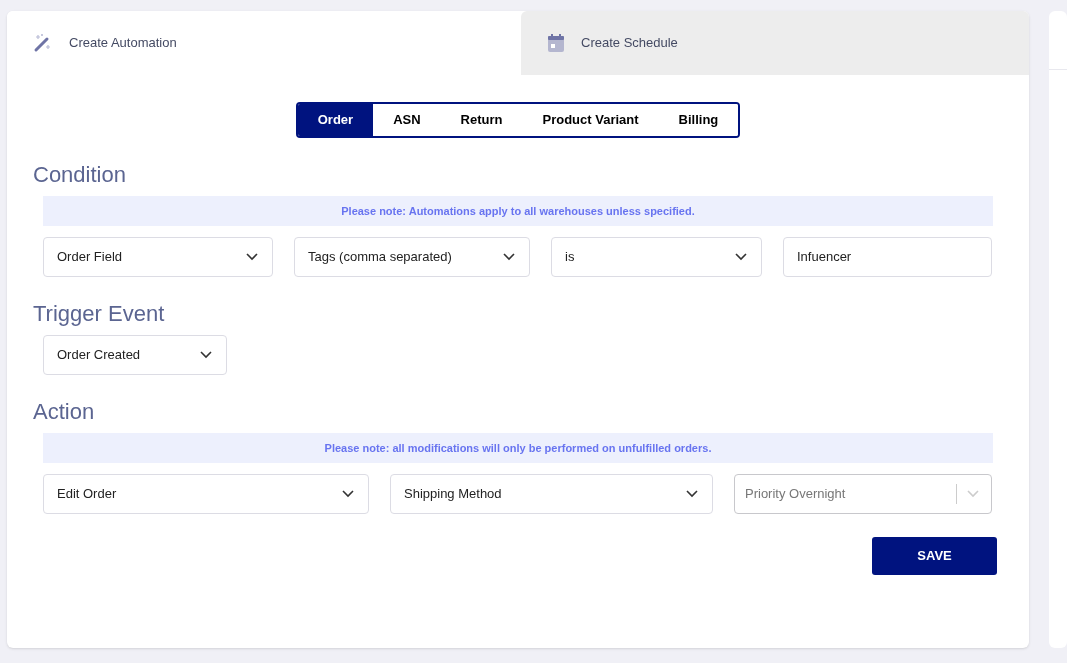  Describe the element at coordinates (43, 43) in the screenshot. I see `magic-wand-icon` at that location.